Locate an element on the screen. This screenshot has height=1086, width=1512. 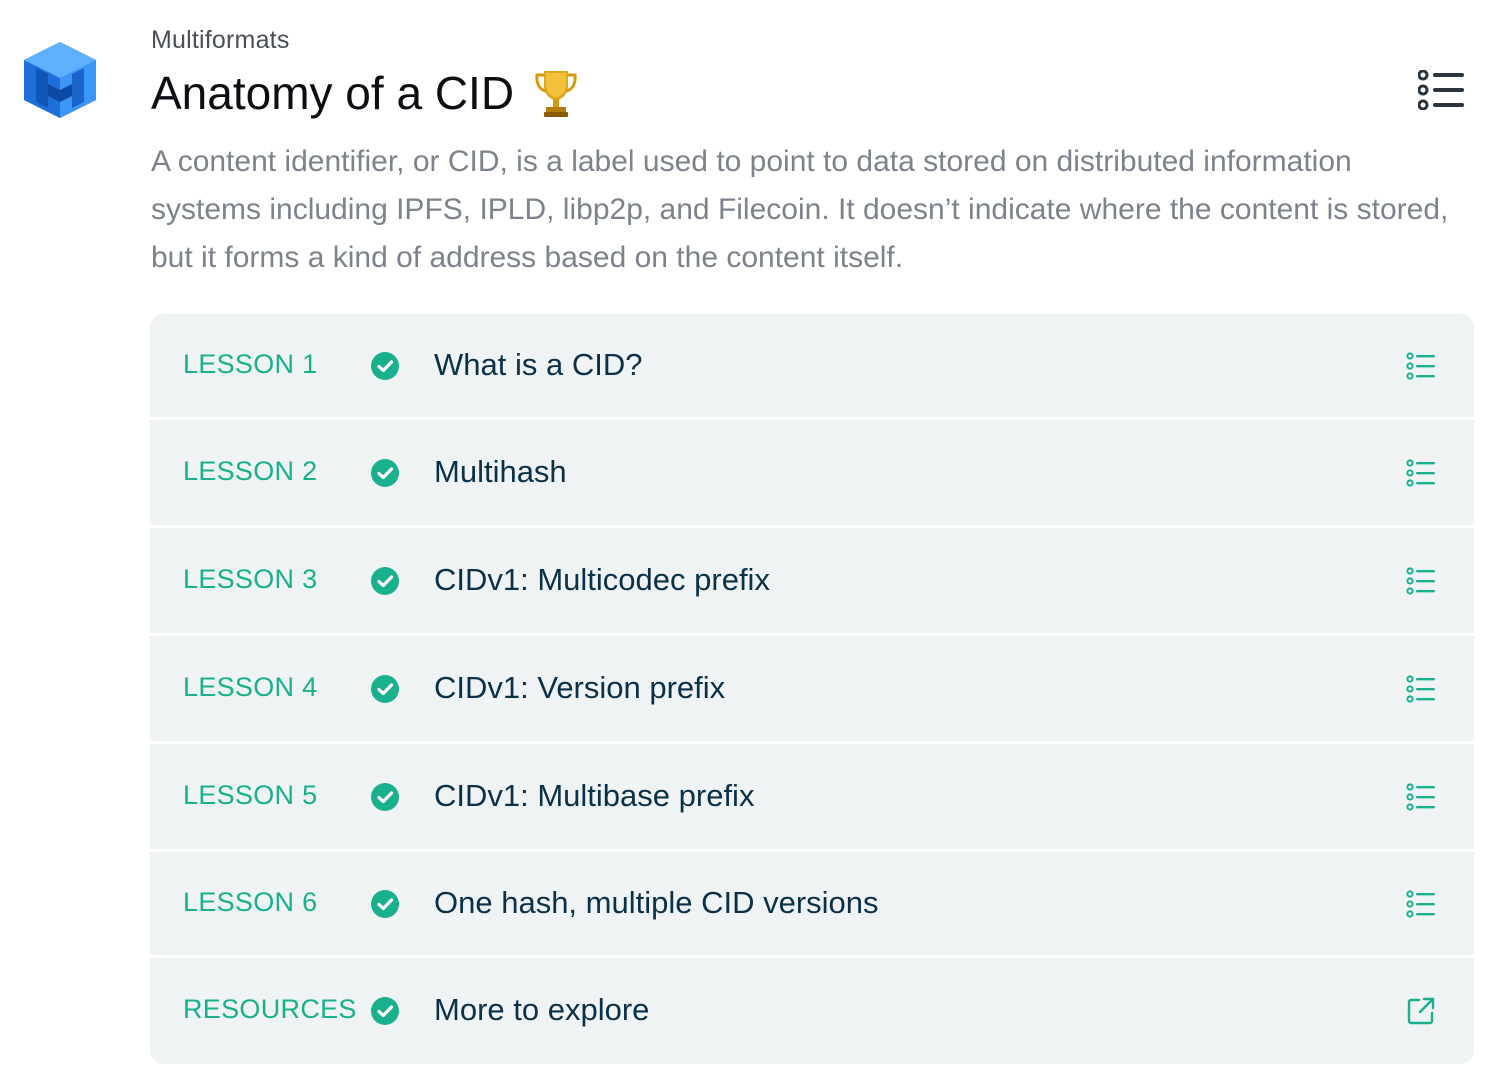
lesson-label: RESOURCES is located at coordinates (270, 1009).